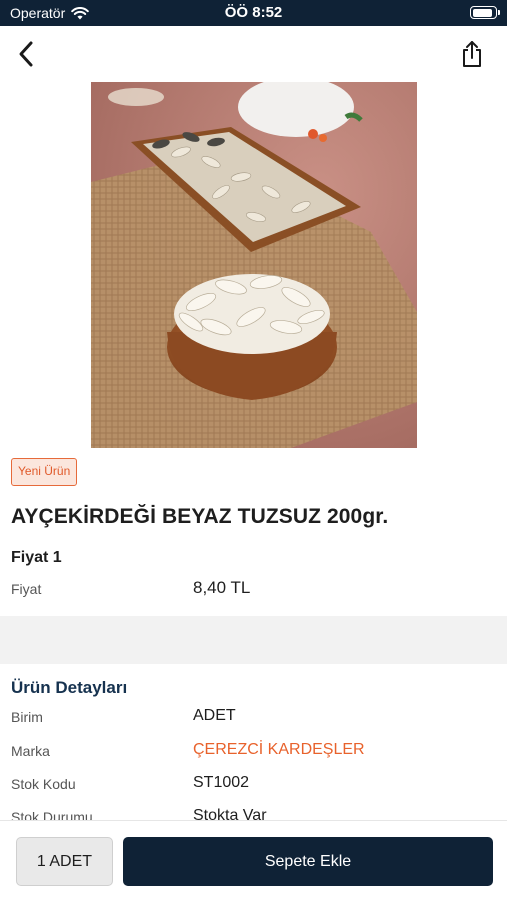  Describe the element at coordinates (253, 640) in the screenshot. I see `section-divider` at that location.